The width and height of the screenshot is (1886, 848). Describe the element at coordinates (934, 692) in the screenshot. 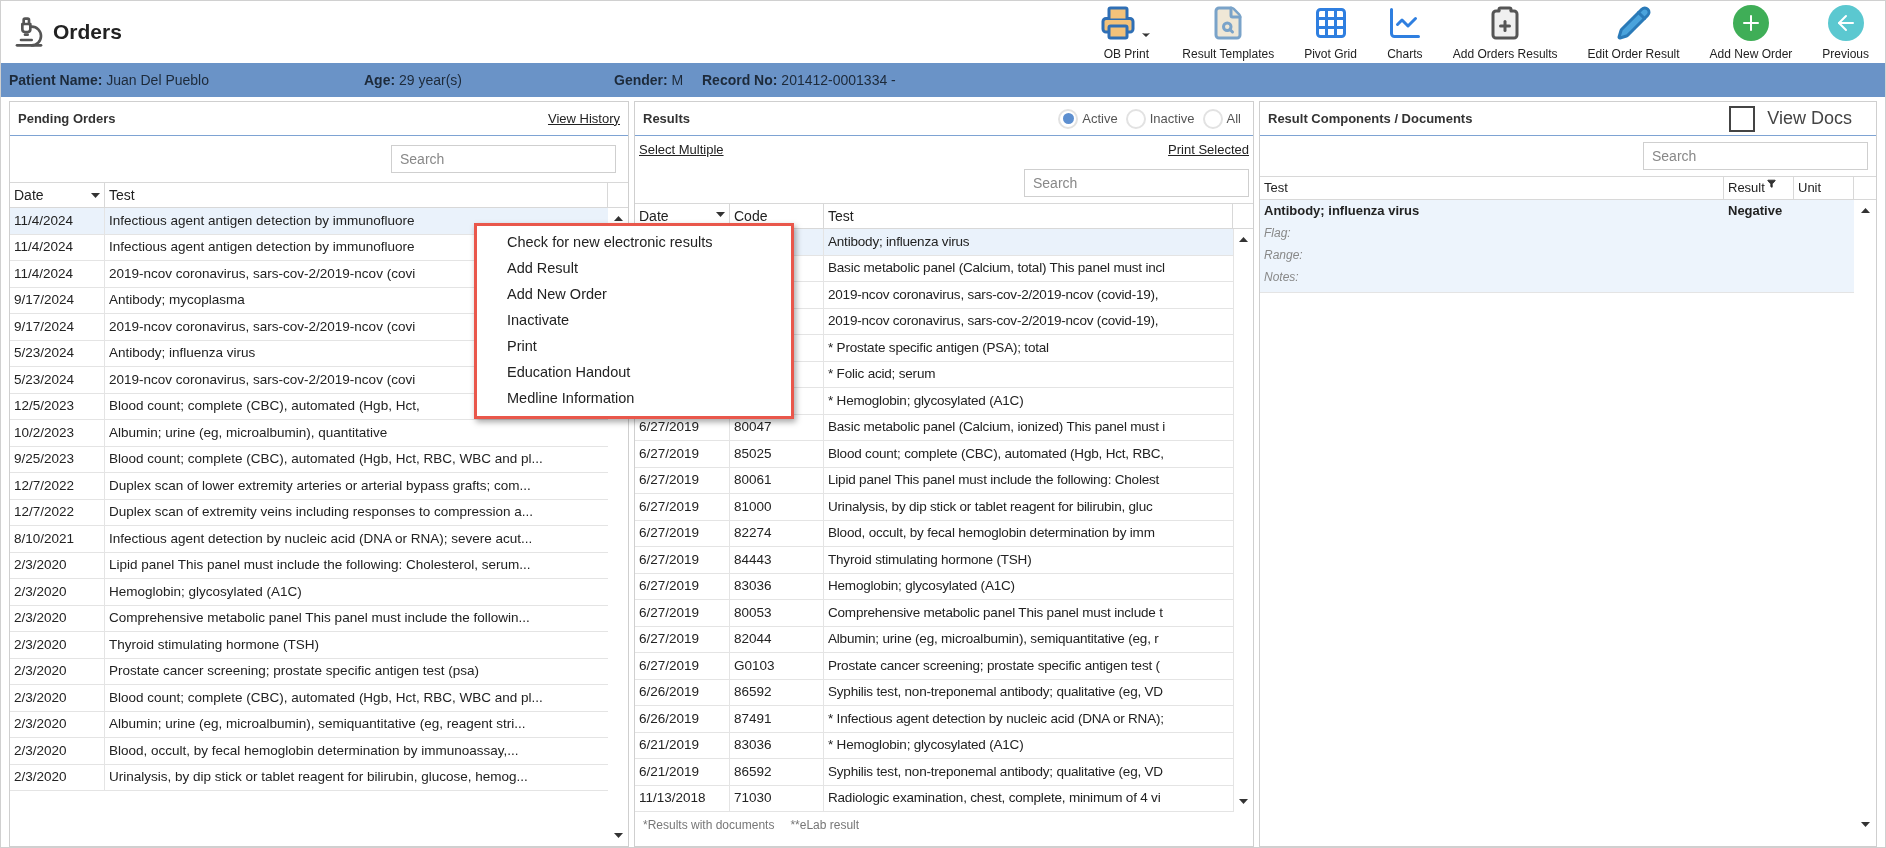

I see `table-row: 6/26/2019 86592 Syphilis test, non-treponemal antibody; qualitative (eg, VD` at that location.